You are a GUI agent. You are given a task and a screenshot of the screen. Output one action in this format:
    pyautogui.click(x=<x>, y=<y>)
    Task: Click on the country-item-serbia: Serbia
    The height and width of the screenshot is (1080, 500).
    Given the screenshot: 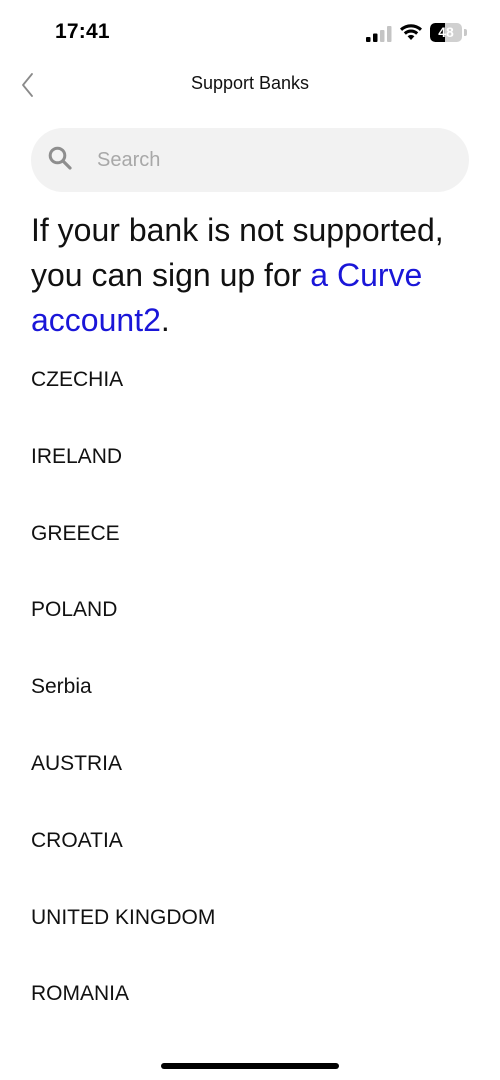 What is the action you would take?
    pyautogui.click(x=250, y=690)
    